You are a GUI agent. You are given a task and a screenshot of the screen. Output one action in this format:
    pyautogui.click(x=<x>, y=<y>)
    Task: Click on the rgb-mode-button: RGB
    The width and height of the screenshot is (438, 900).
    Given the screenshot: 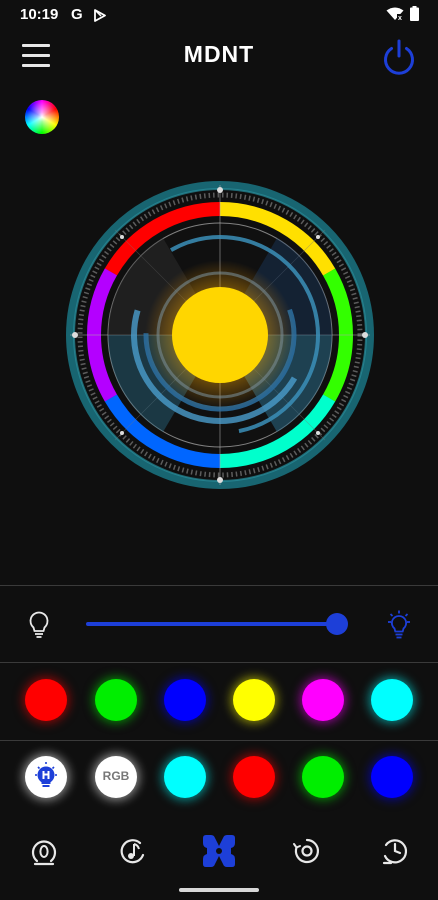 What is the action you would take?
    pyautogui.click(x=116, y=777)
    